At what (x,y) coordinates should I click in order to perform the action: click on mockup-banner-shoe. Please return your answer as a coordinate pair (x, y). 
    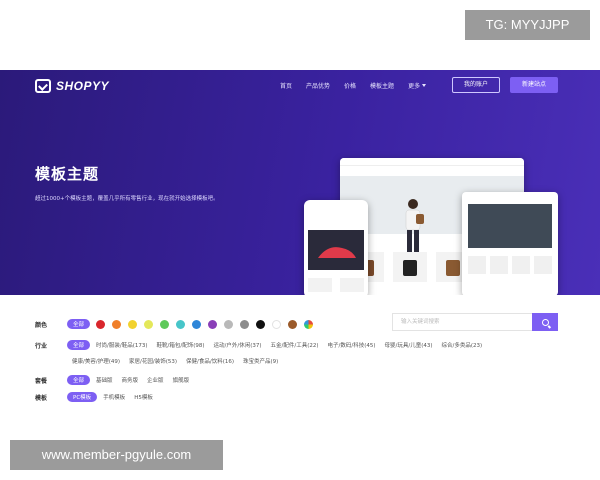
    Looking at the image, I should click on (336, 250).